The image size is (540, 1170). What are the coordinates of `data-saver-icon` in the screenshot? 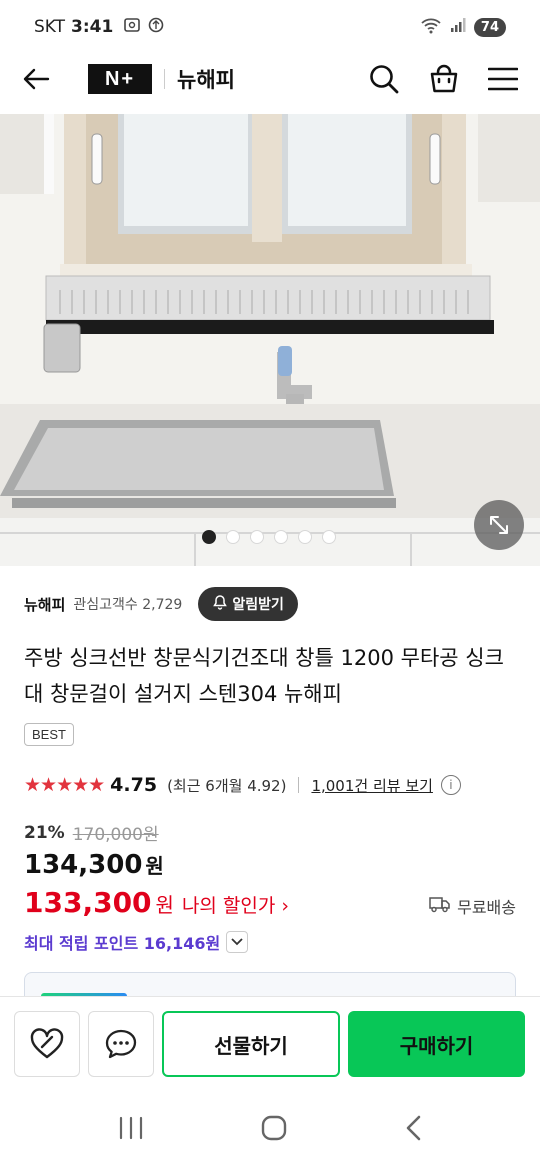 It's located at (156, 27).